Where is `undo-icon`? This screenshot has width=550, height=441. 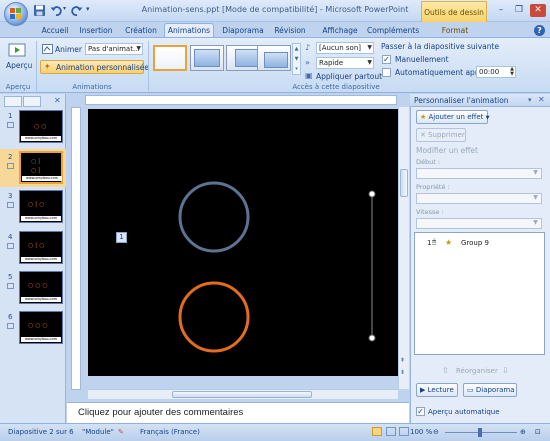
undo-icon is located at coordinates (56, 10).